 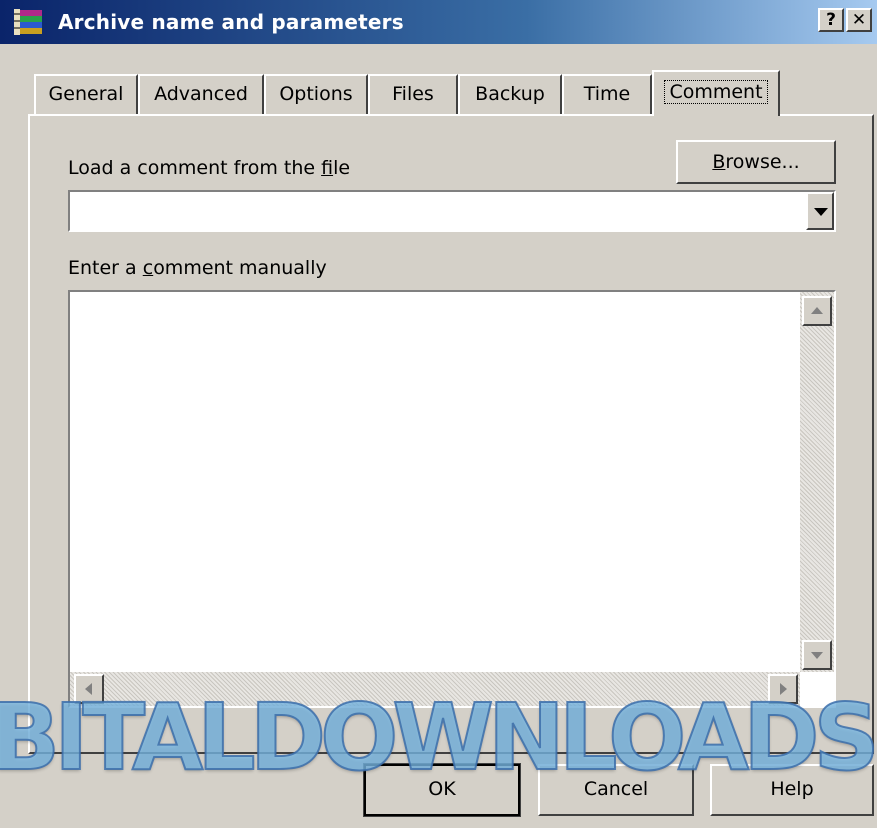 What do you see at coordinates (831, 20) in the screenshot?
I see `help-title-button: ?` at bounding box center [831, 20].